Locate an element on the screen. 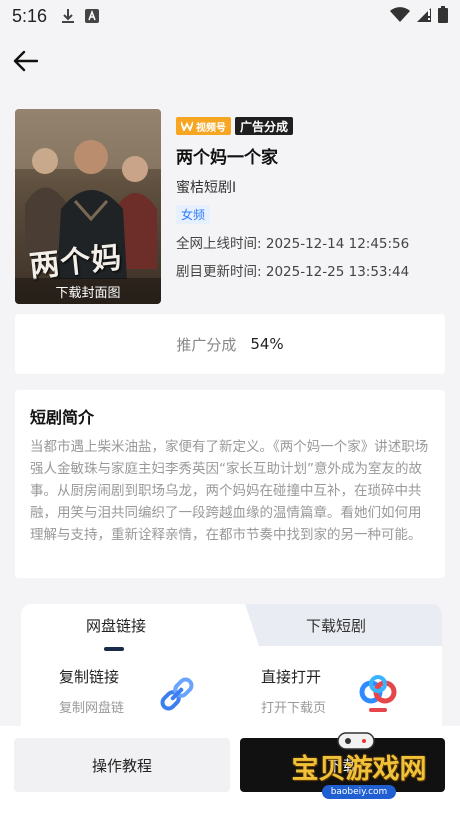  update-time-row: 剧目更新时间: 2025-12-25 13:53:44 is located at coordinates (311, 270).